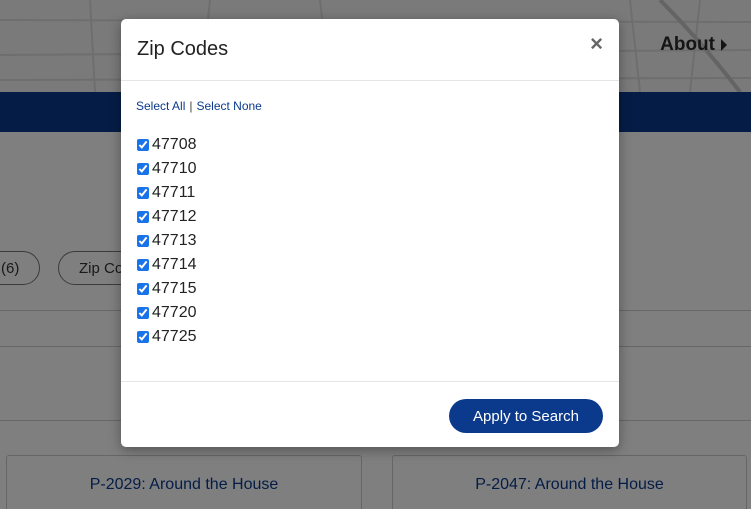  I want to click on select-all-link: Select All, so click(160, 106).